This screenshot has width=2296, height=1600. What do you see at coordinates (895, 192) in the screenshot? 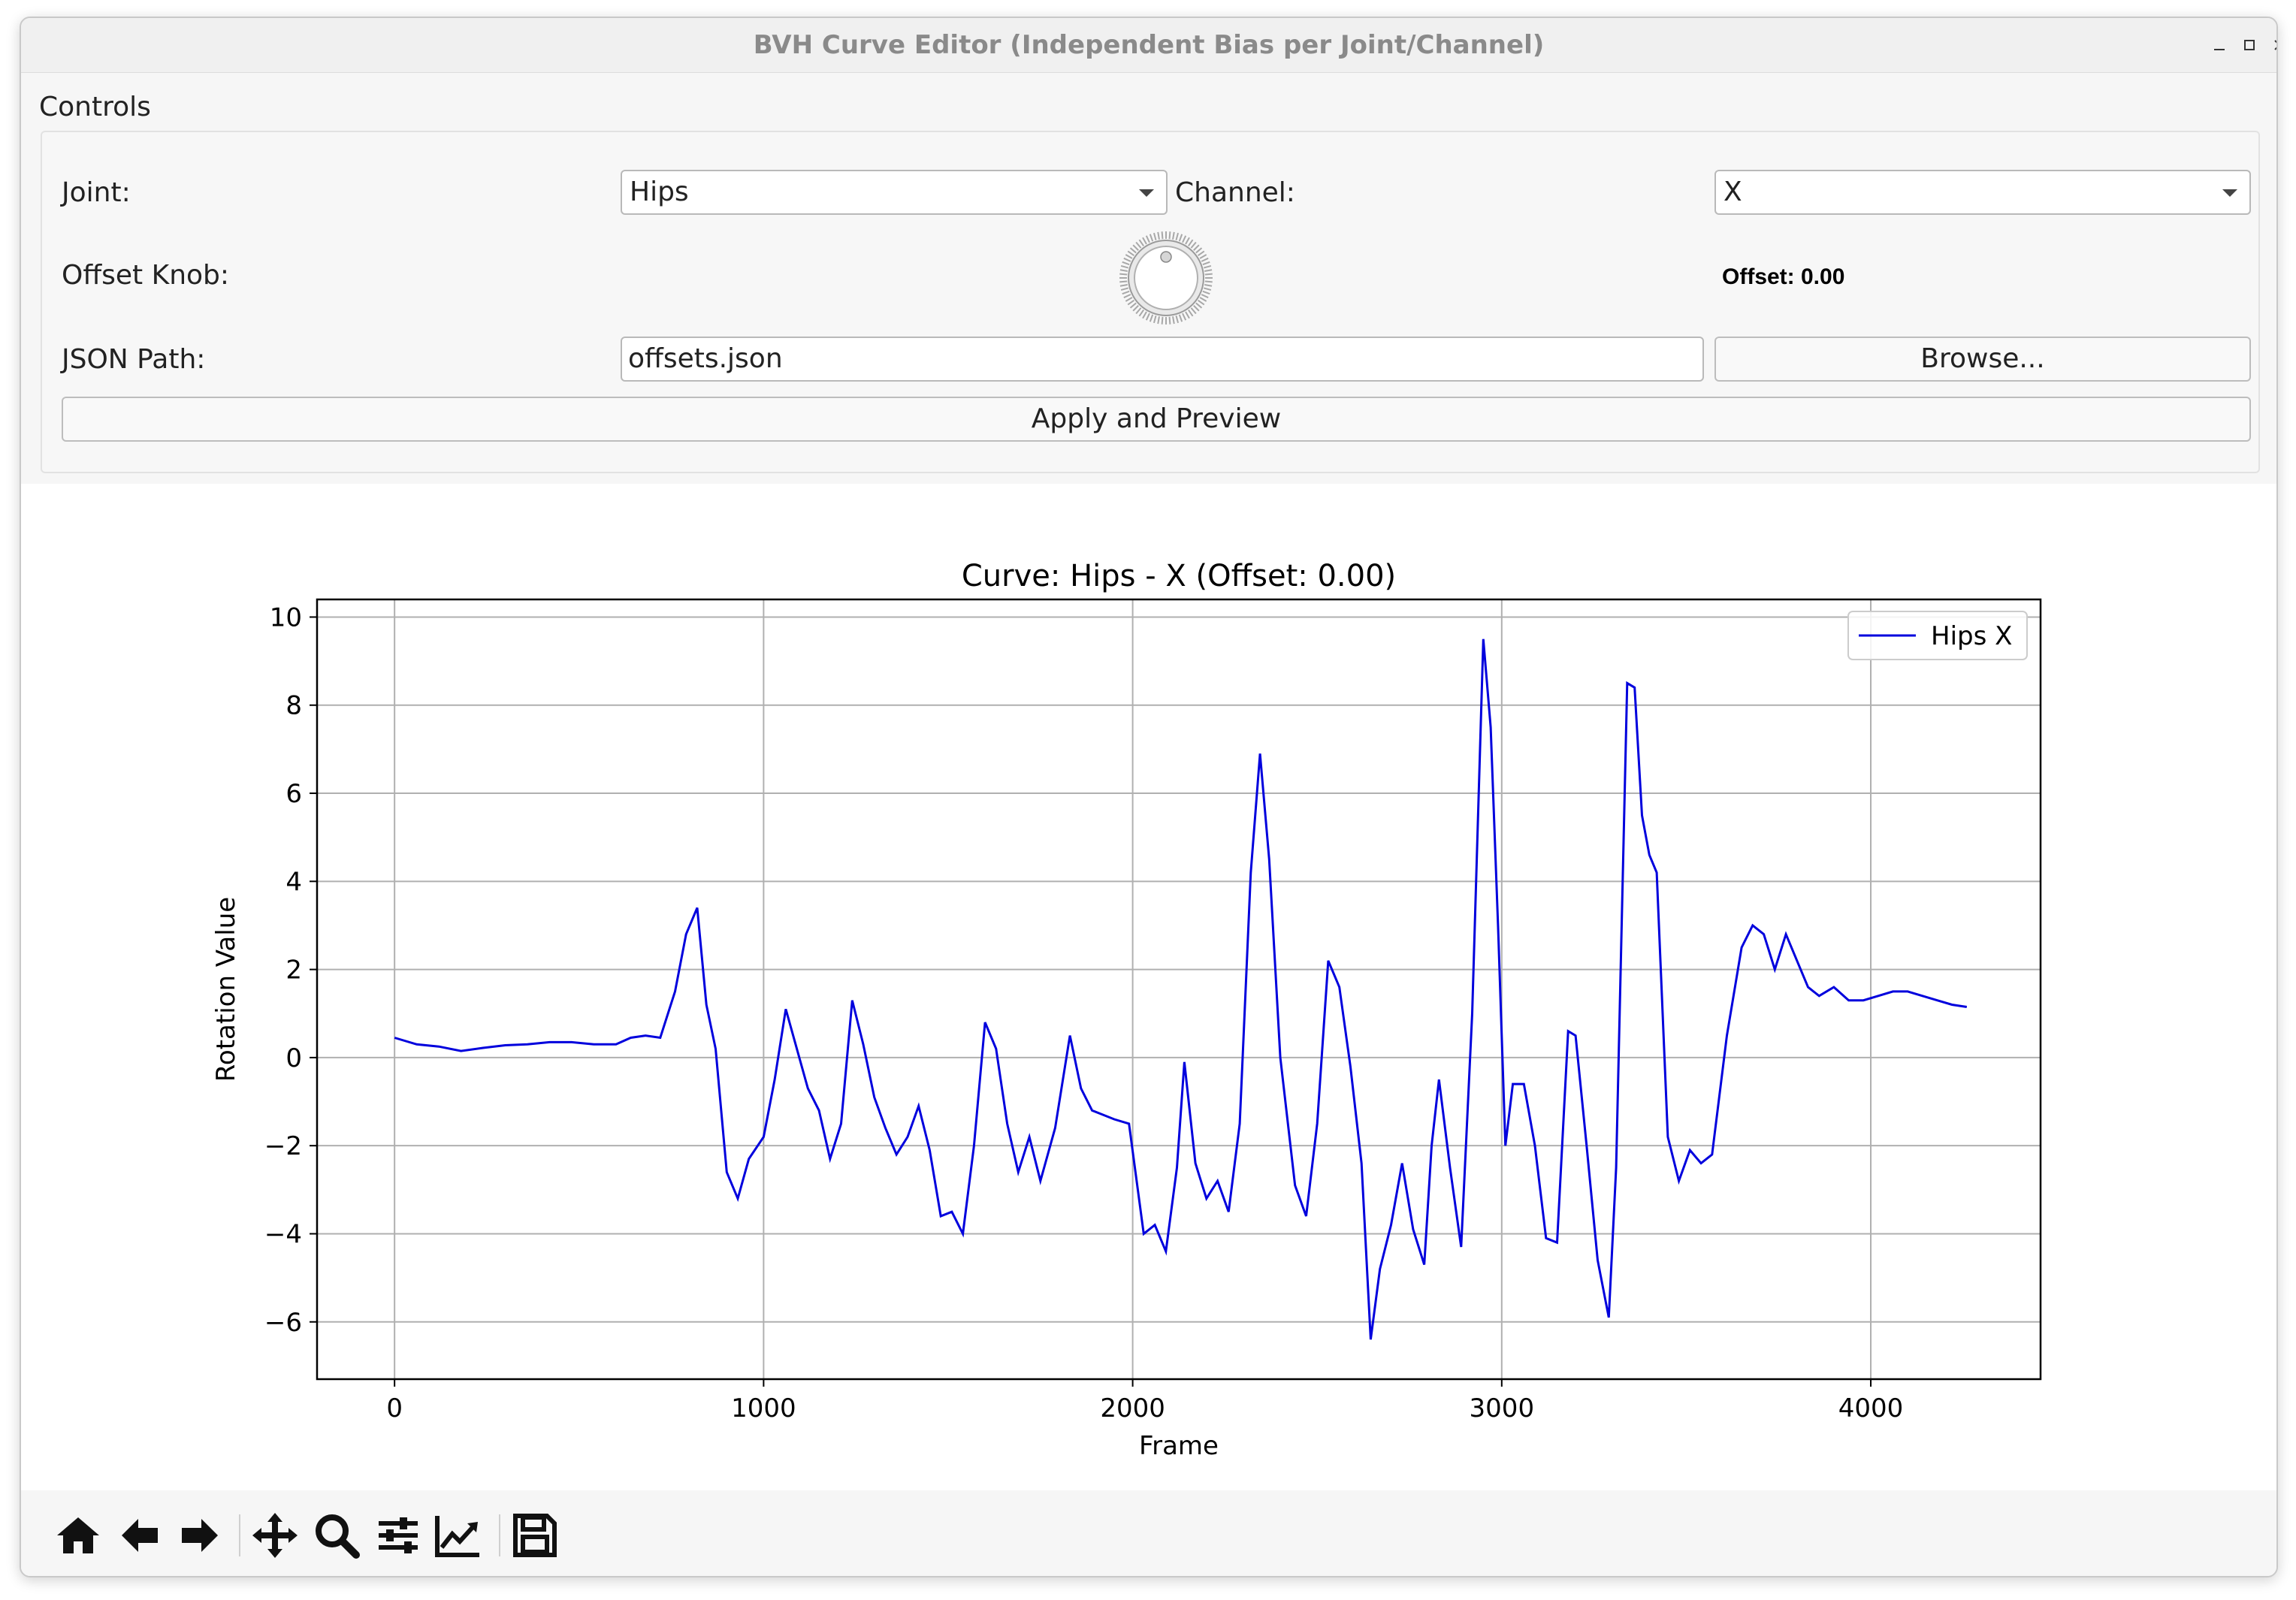
I see `joint-select: Hips` at bounding box center [895, 192].